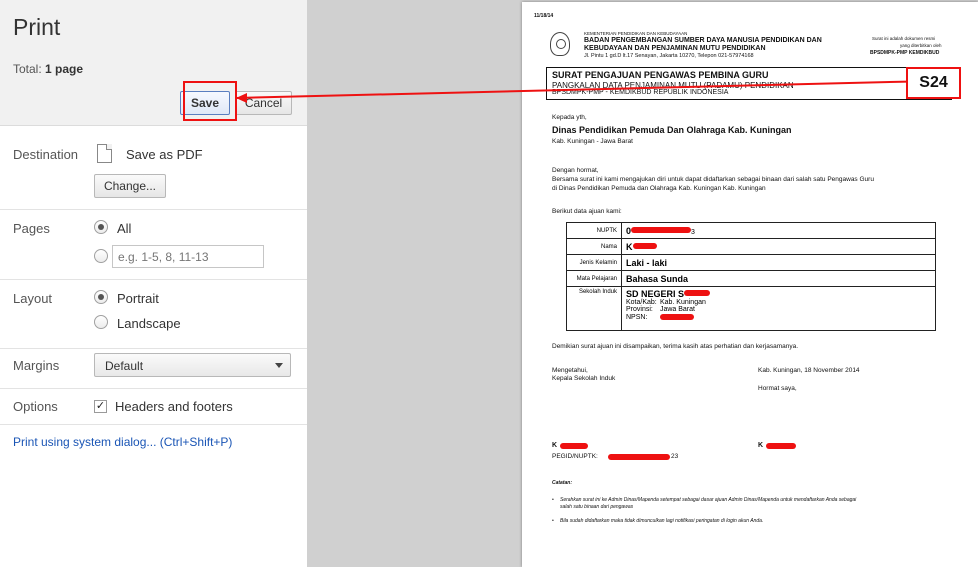 The height and width of the screenshot is (567, 978). I want to click on doc-note-line2: yang diterbitkan oleh, so click(921, 45).